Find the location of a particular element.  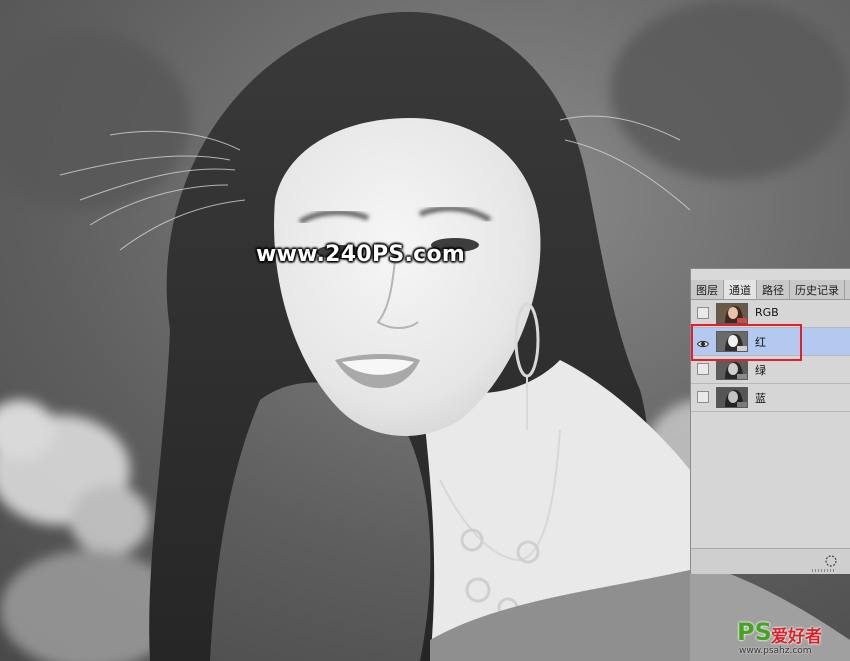

channel-name: RGB is located at coordinates (767, 312).